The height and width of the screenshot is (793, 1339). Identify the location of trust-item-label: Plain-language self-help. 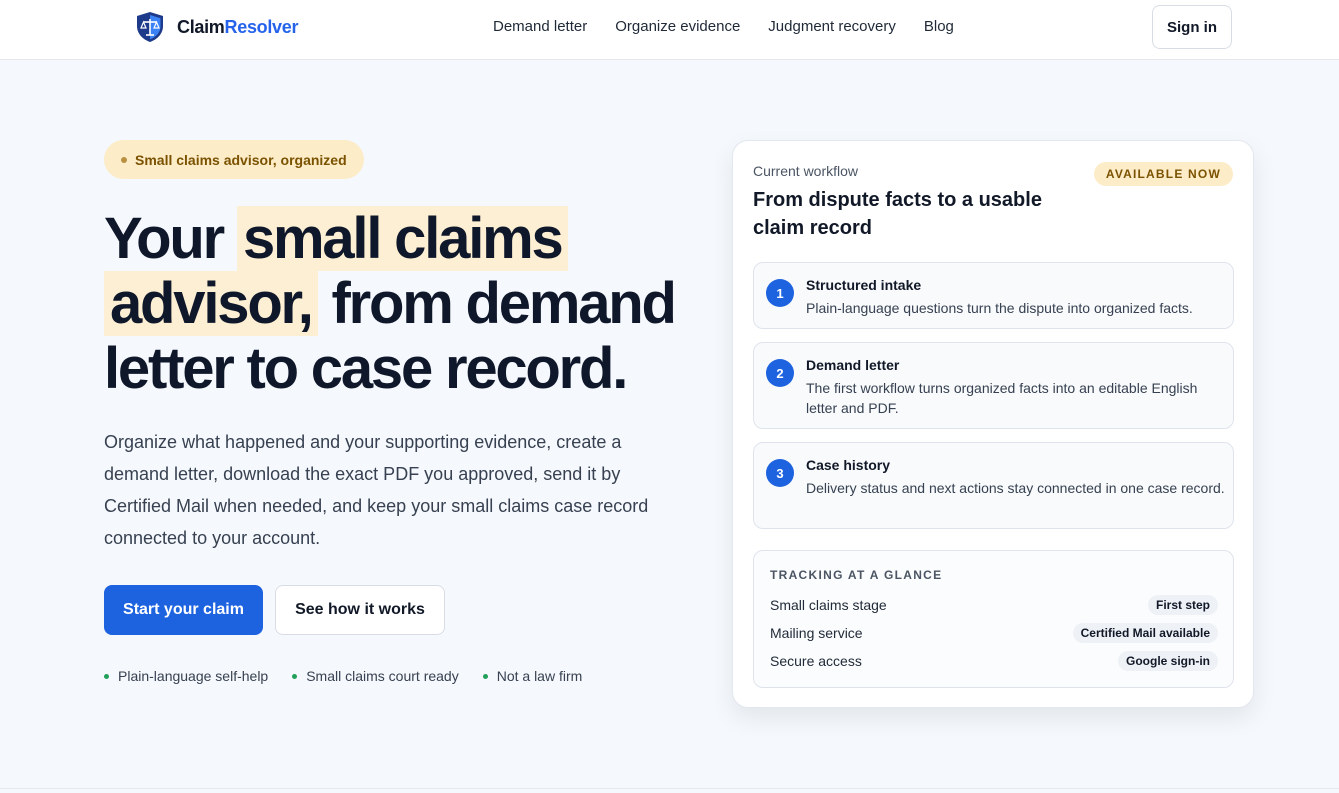
(193, 676).